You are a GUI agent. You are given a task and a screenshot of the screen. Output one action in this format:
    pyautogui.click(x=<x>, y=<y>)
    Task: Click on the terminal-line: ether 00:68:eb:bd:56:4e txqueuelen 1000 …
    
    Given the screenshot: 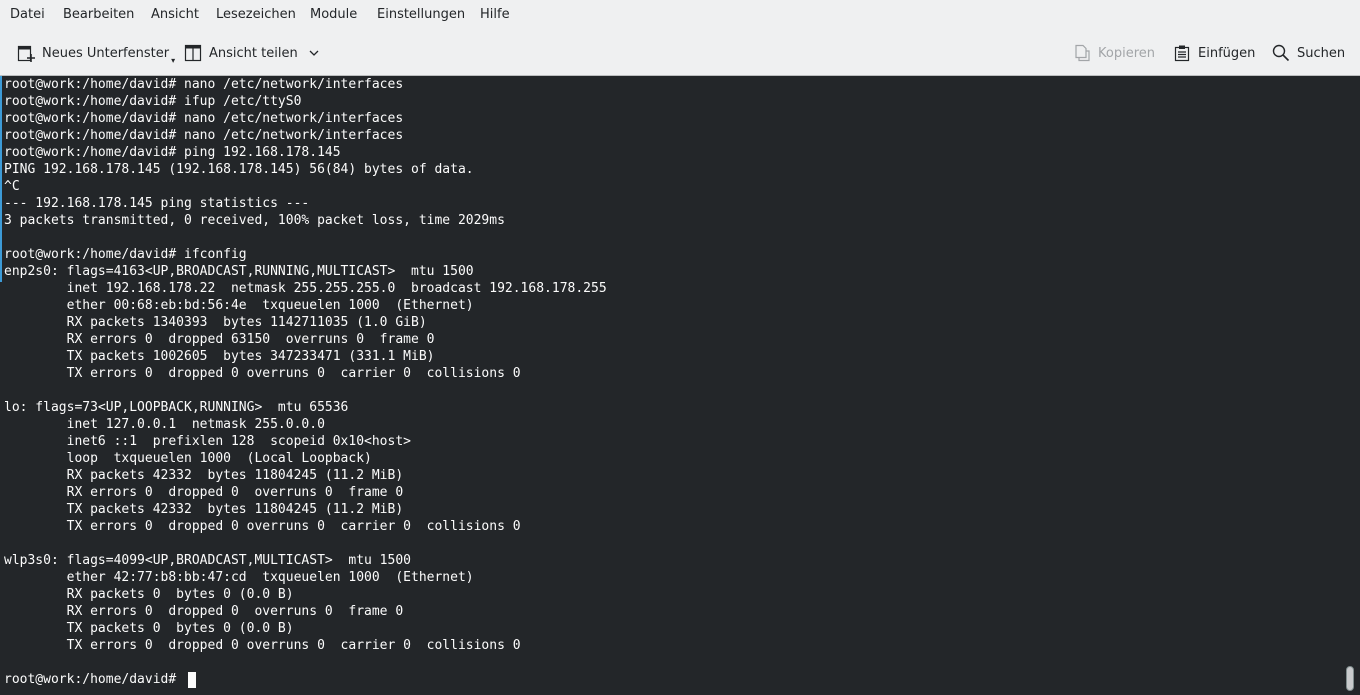 What is the action you would take?
    pyautogui.click(x=239, y=305)
    